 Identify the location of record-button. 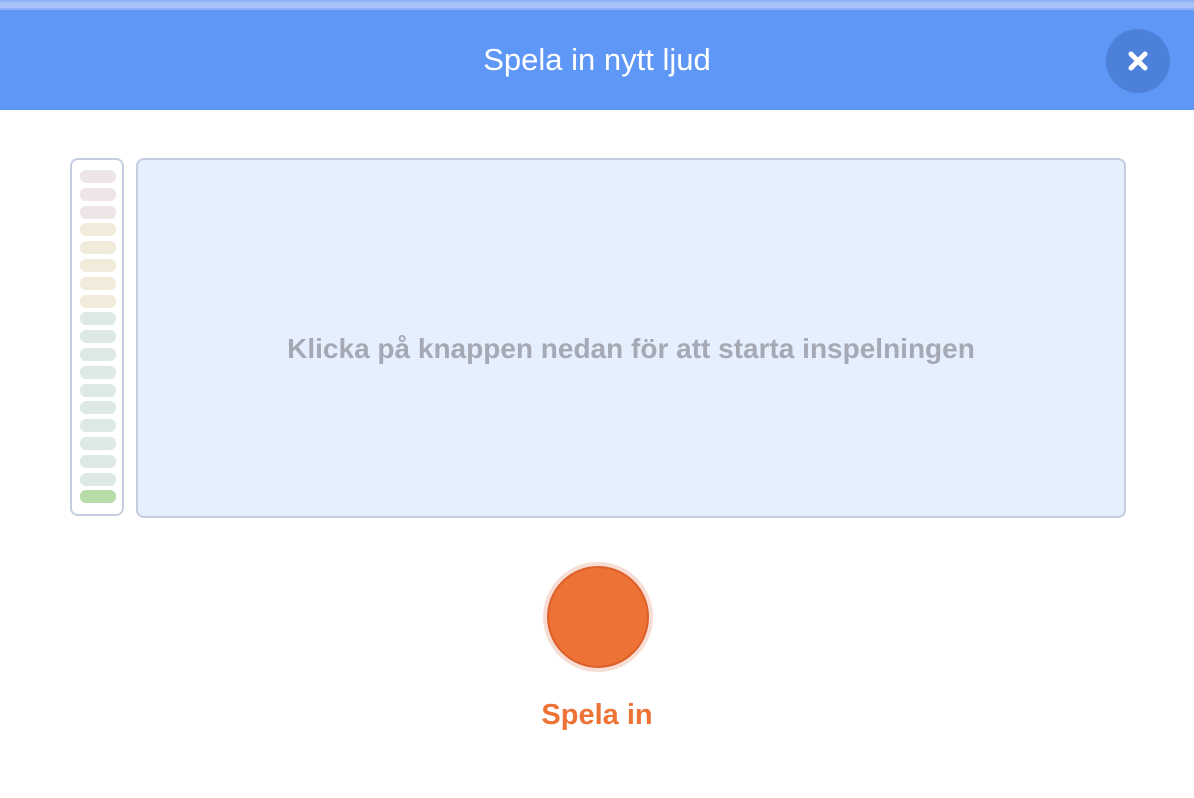
(598, 617).